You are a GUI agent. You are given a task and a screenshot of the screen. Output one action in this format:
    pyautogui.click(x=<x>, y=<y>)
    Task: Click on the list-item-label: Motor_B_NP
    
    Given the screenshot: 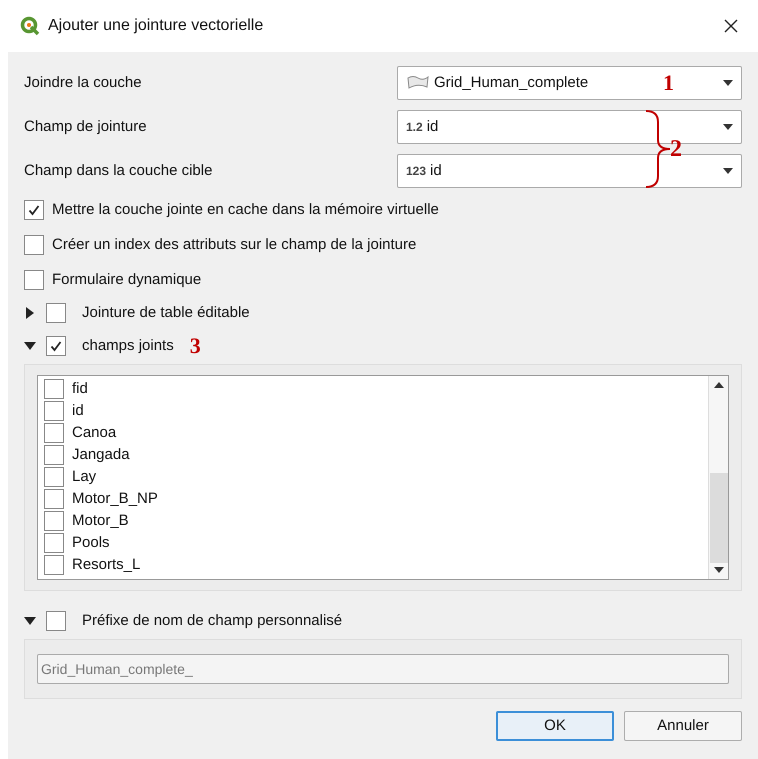 What is the action you would take?
    pyautogui.click(x=115, y=499)
    